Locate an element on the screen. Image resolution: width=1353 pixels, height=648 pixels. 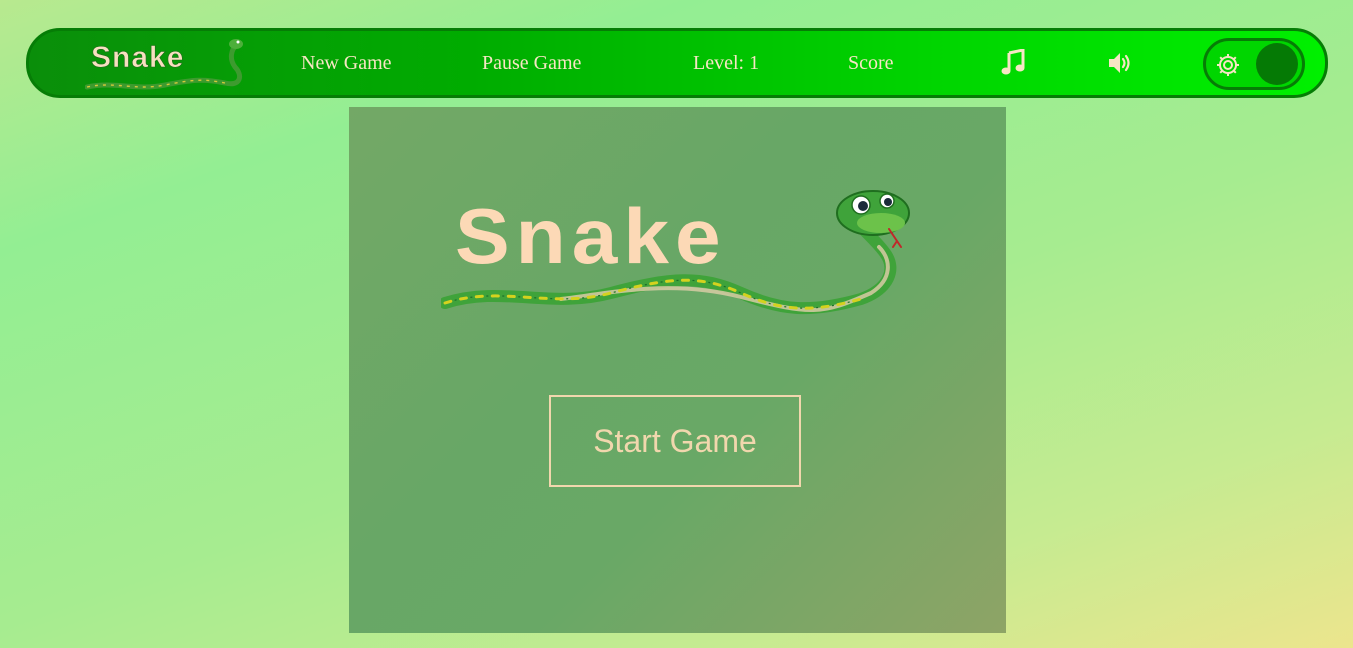
gear-icon is located at coordinates (1228, 65).